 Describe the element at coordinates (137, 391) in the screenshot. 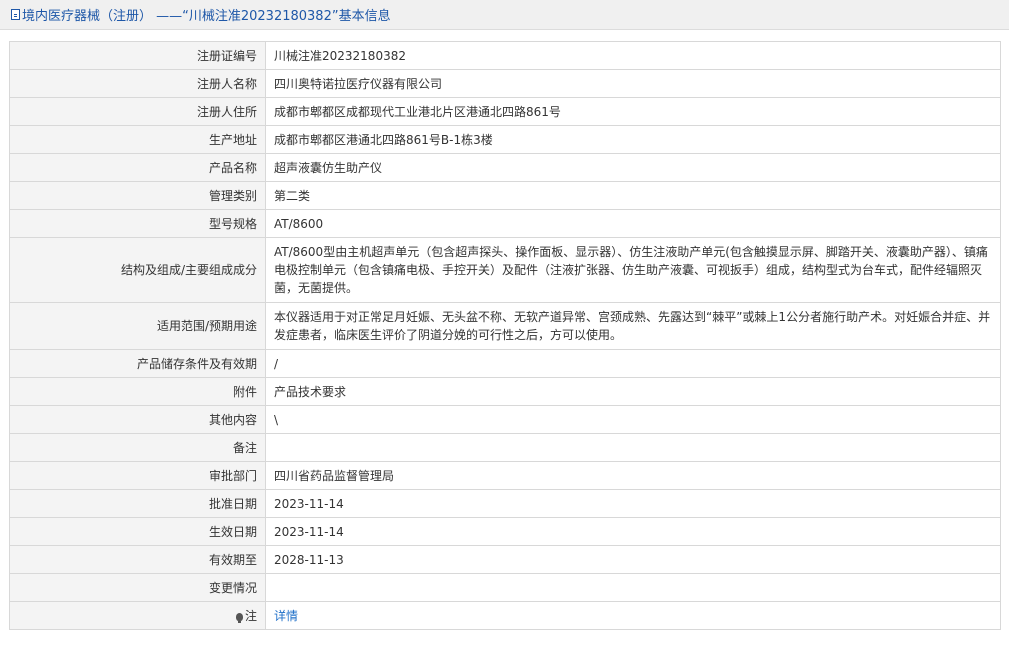

I see `row-label: 附件` at that location.